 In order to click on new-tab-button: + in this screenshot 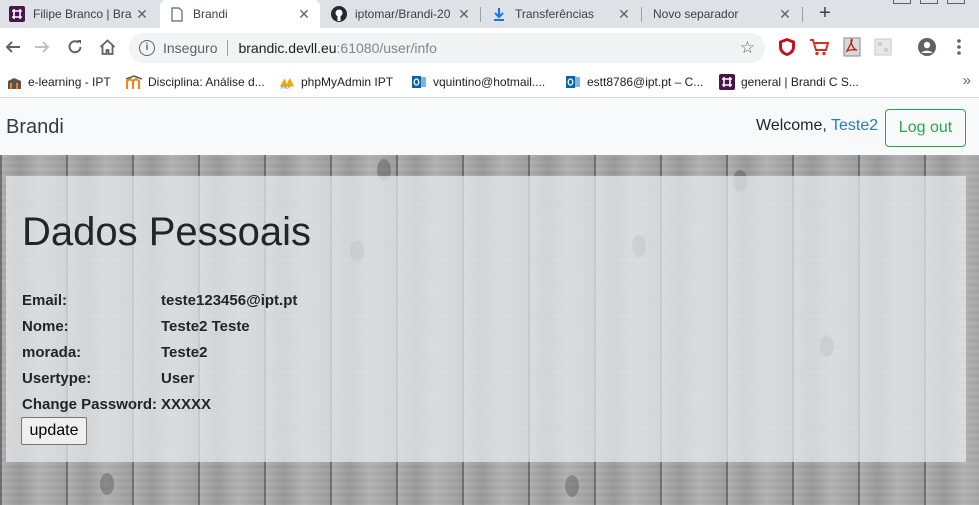, I will do `click(825, 13)`.